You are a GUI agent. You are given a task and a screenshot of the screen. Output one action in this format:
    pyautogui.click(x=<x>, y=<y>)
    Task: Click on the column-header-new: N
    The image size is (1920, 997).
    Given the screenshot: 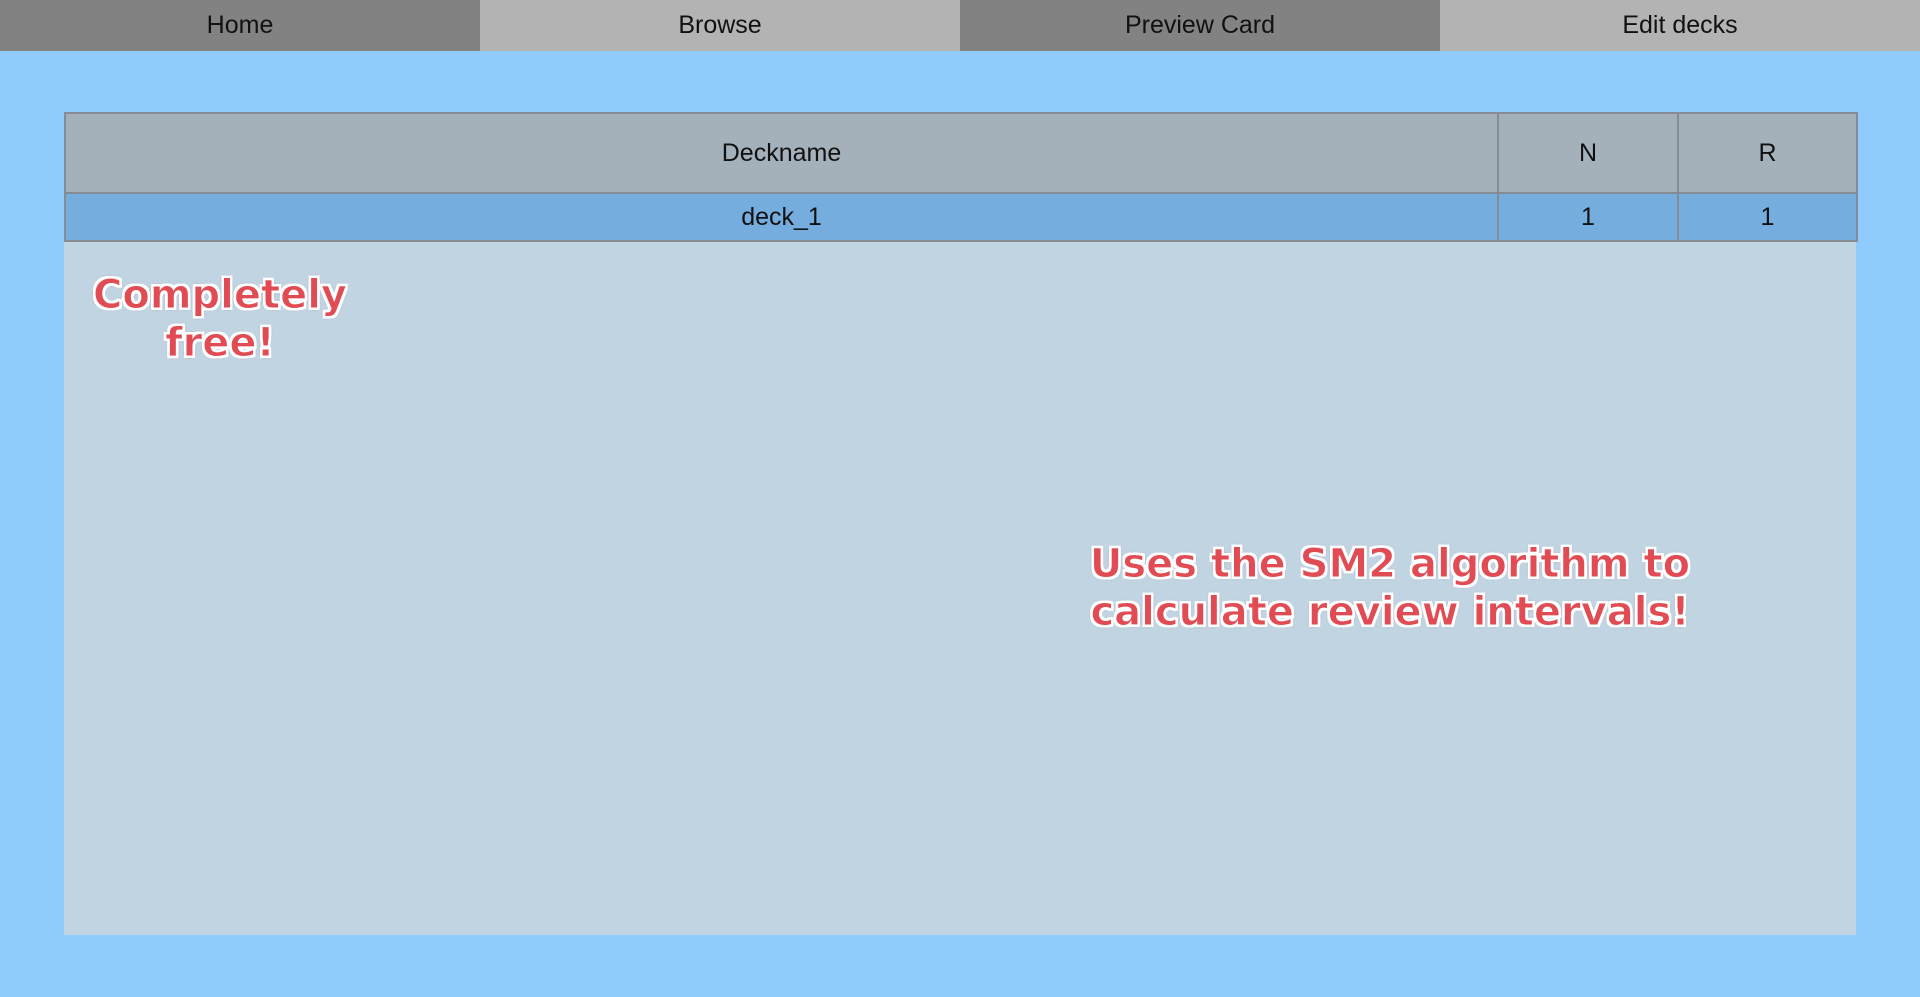 What is the action you would take?
    pyautogui.click(x=1588, y=153)
    